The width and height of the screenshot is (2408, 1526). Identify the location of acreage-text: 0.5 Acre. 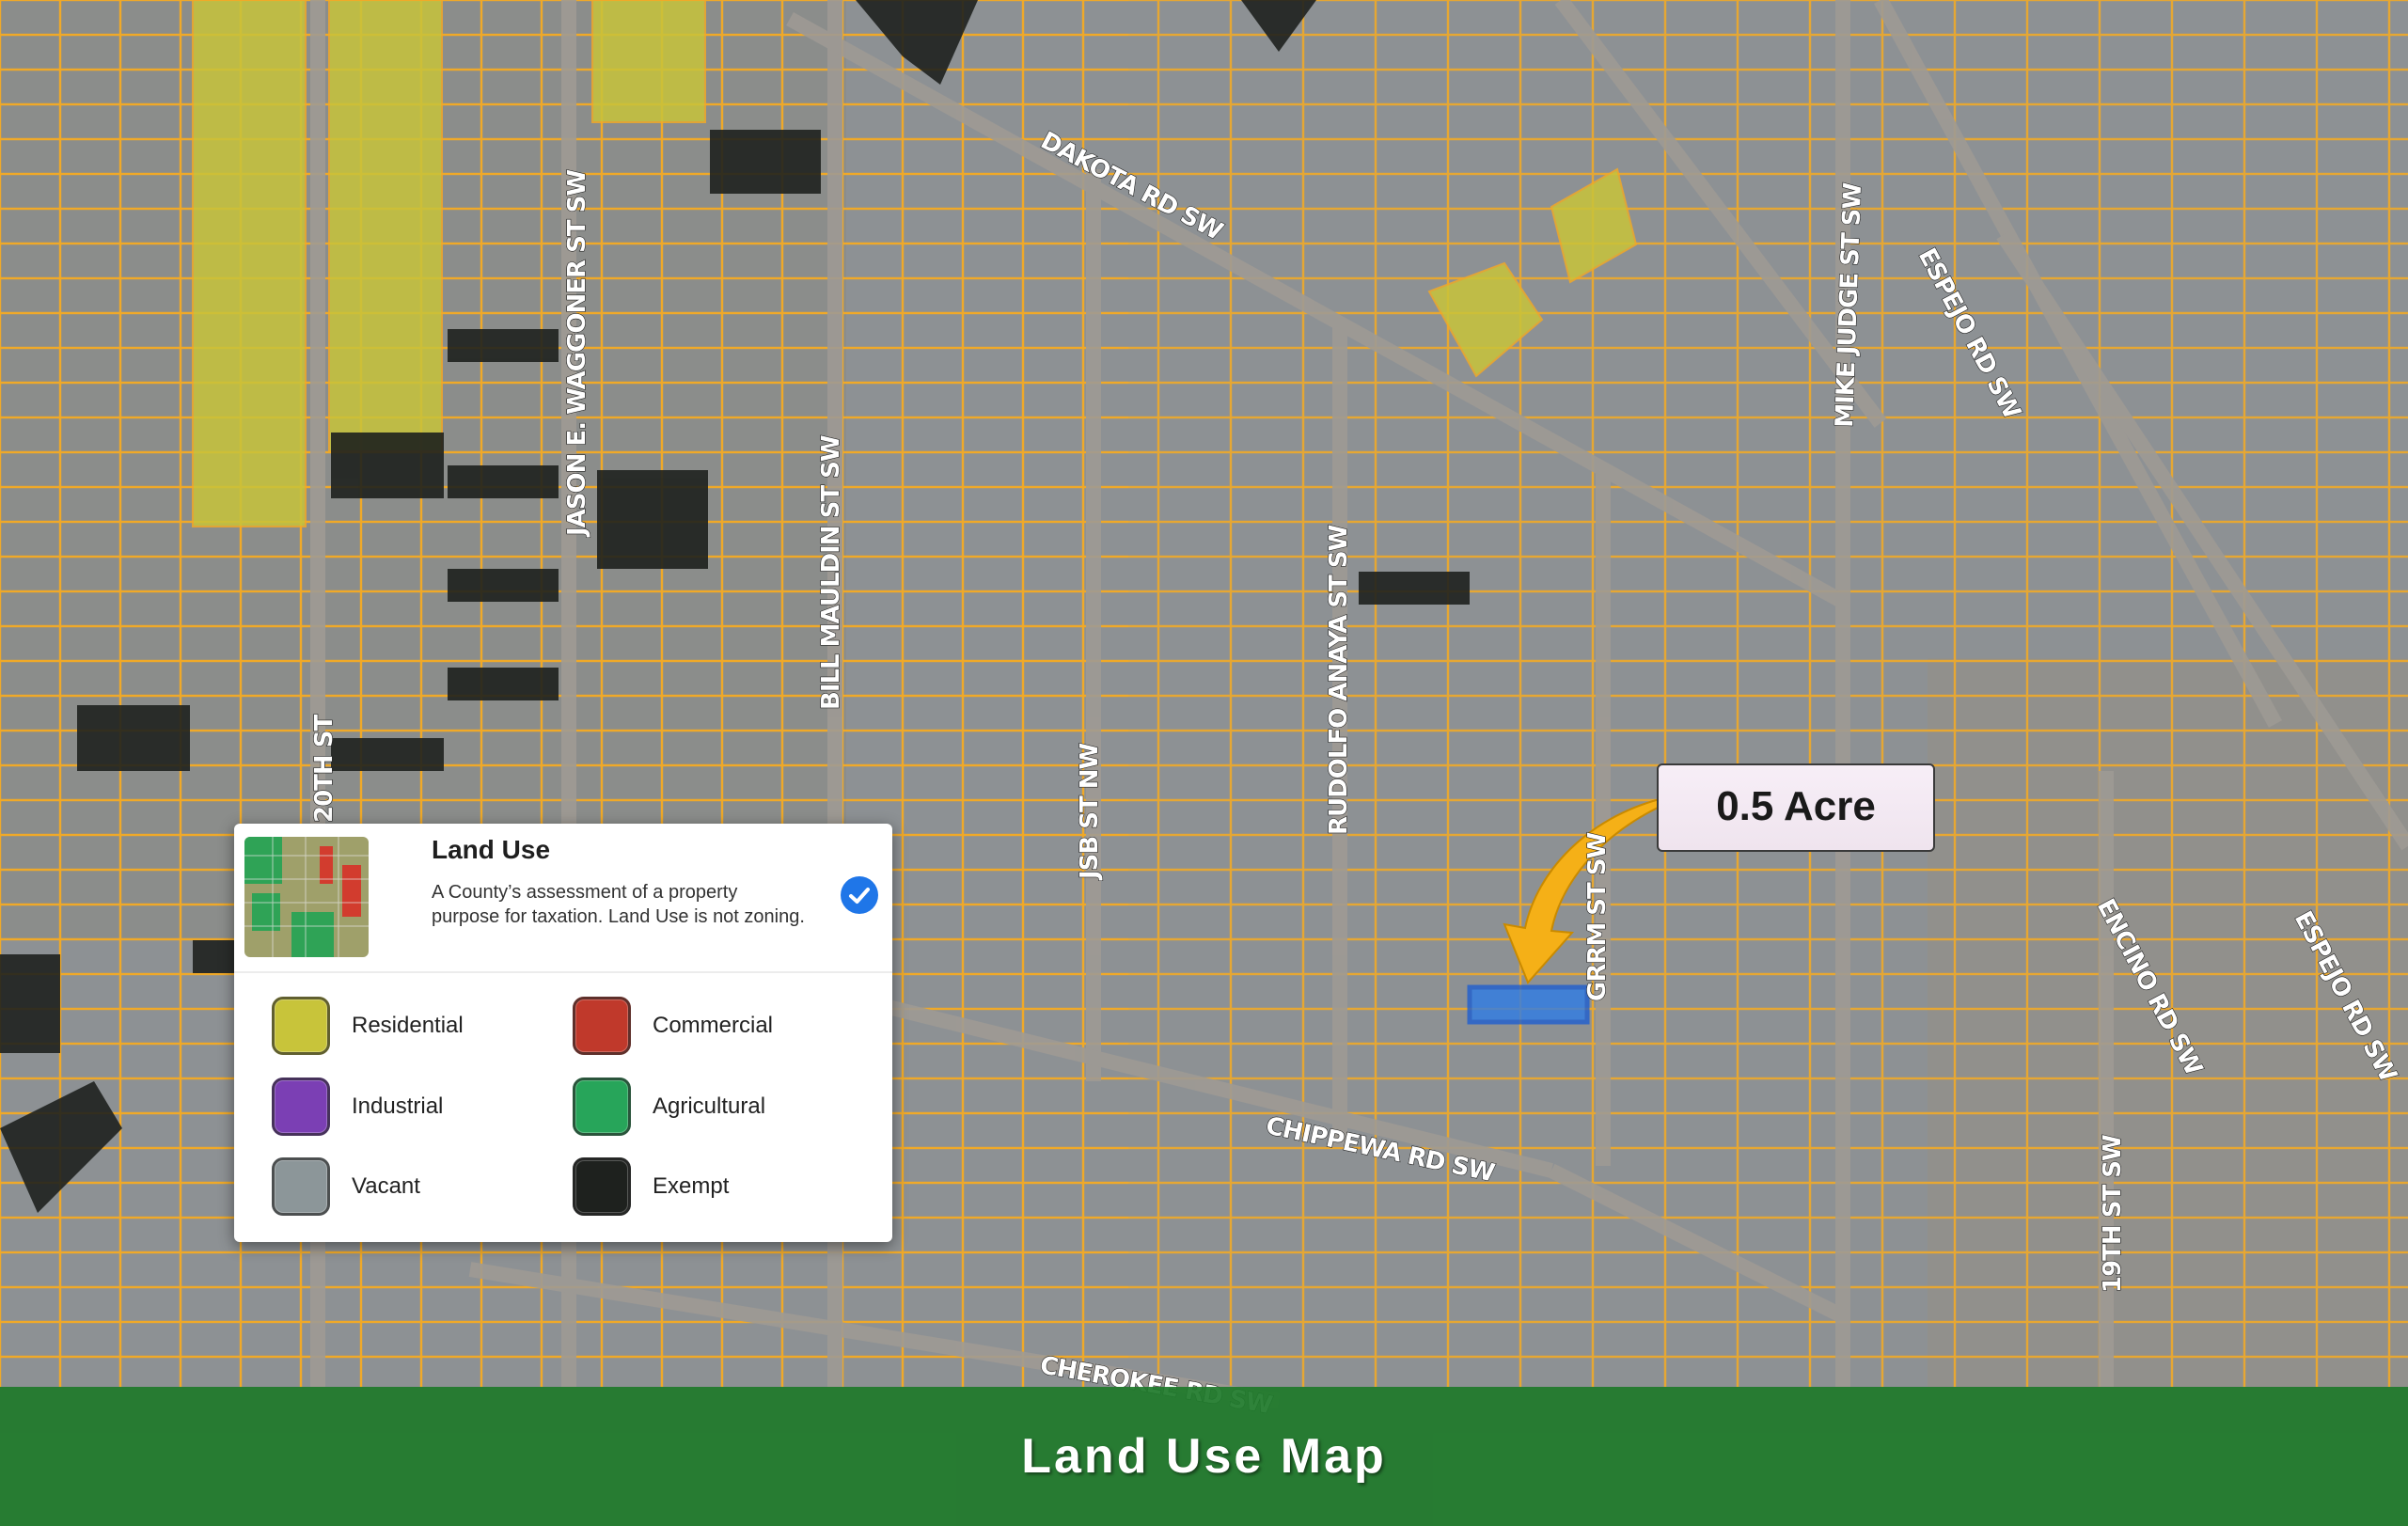
(1796, 806).